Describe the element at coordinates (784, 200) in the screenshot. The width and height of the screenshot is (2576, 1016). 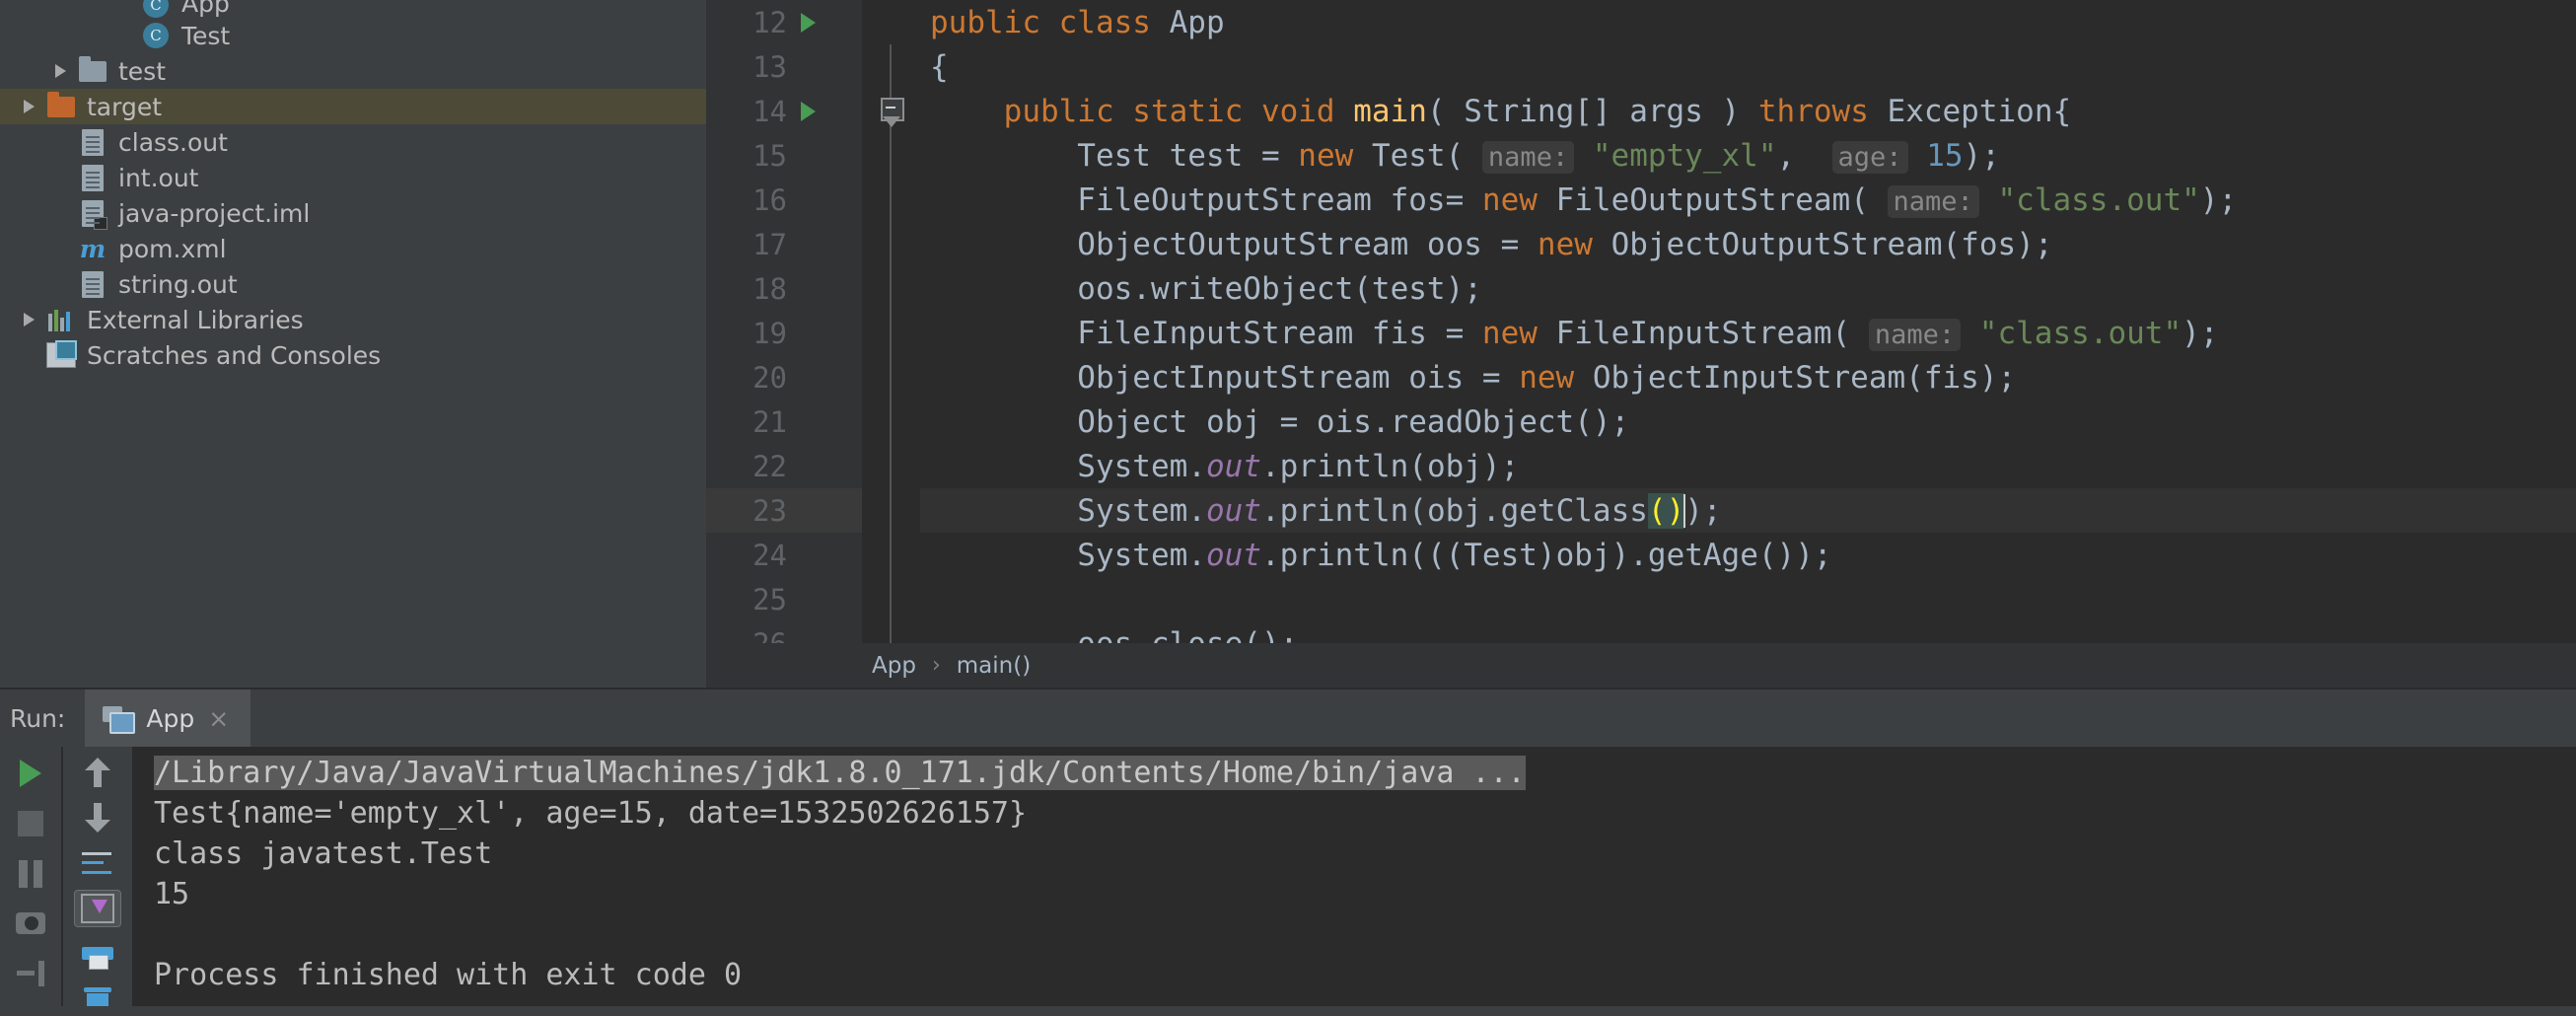
I see `editor-gutter: 16` at that location.